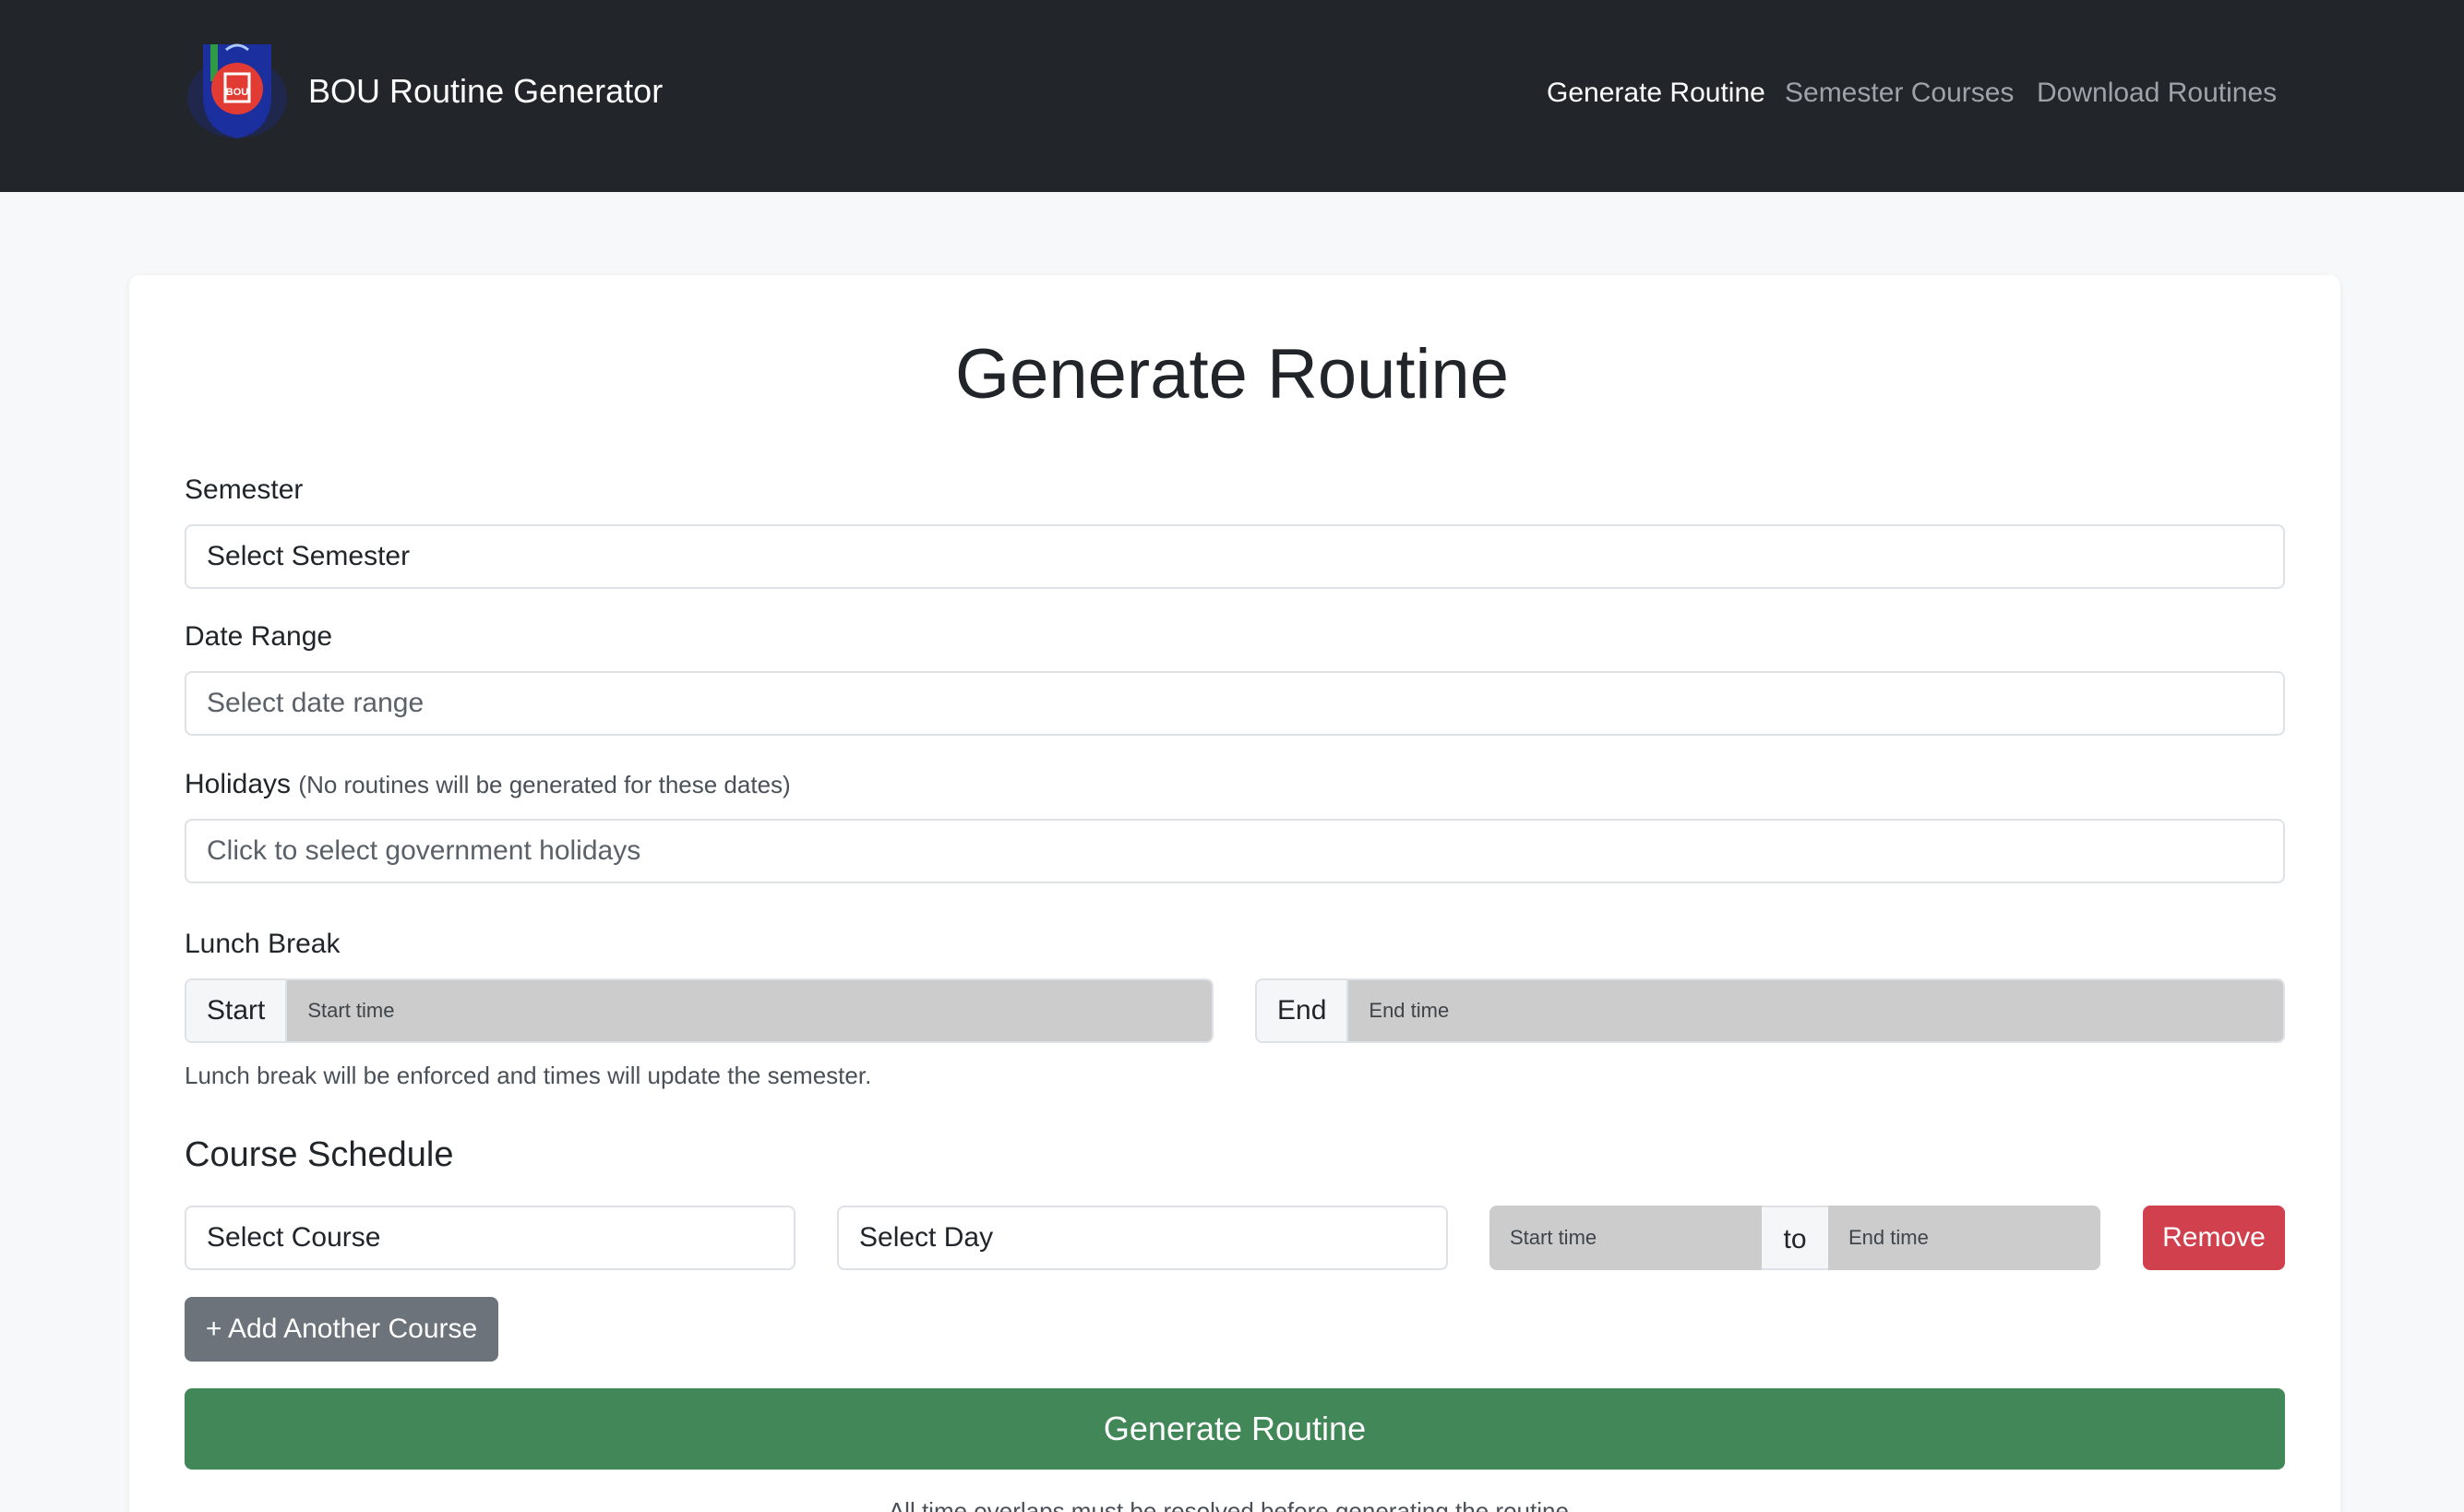  What do you see at coordinates (263, 944) in the screenshot?
I see `lunch-break-label: Lunch Break` at bounding box center [263, 944].